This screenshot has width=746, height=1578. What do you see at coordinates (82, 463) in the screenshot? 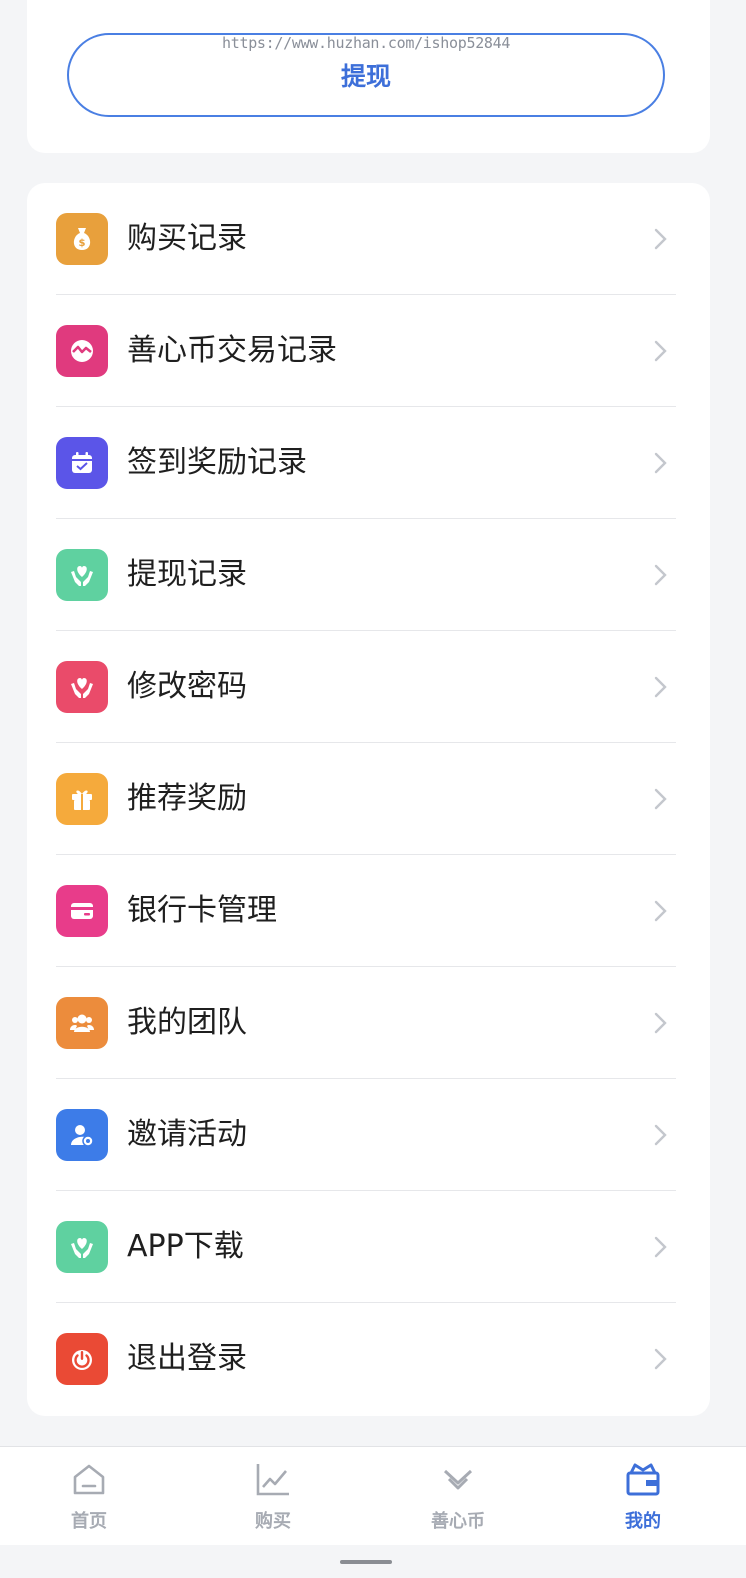
I see `calendar-check-icon` at bounding box center [82, 463].